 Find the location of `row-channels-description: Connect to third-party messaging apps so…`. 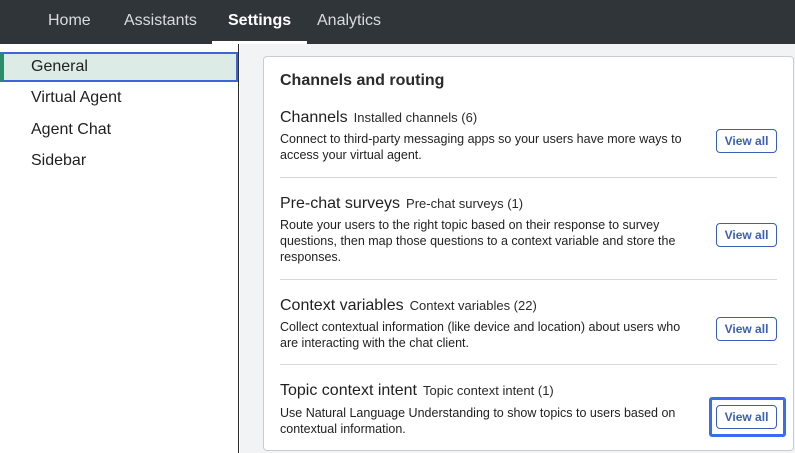

row-channels-description: Connect to third-party messaging apps so… is located at coordinates (481, 147).